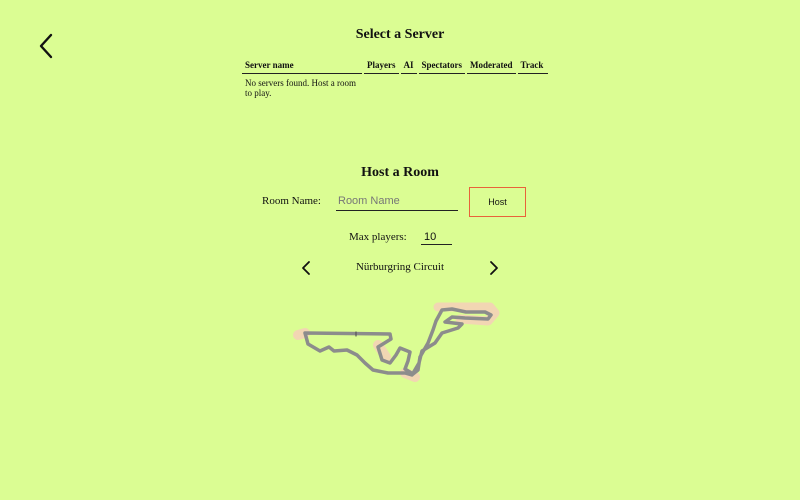 This screenshot has height=500, width=800. I want to click on track-map, so click(400, 342).